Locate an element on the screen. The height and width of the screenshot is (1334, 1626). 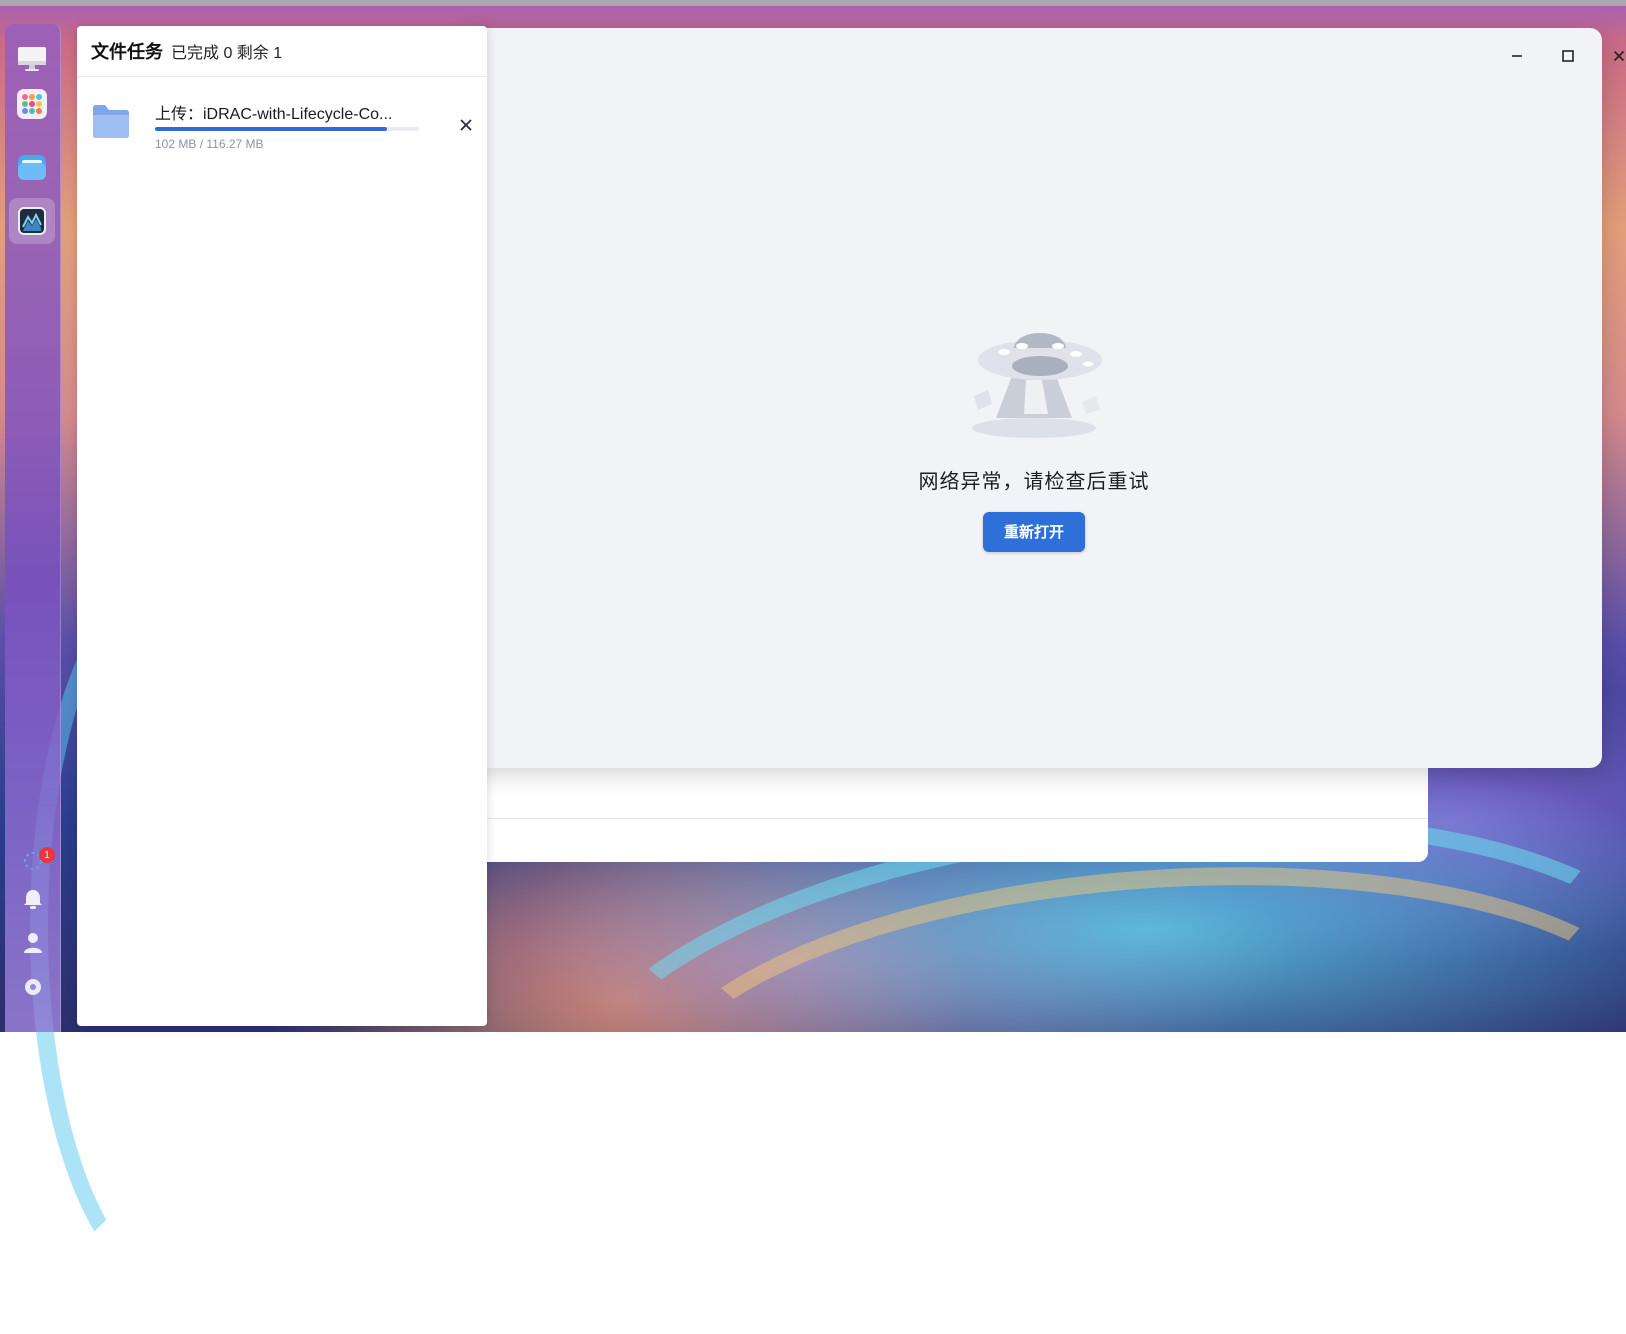
cancel-task-button is located at coordinates (466, 125).